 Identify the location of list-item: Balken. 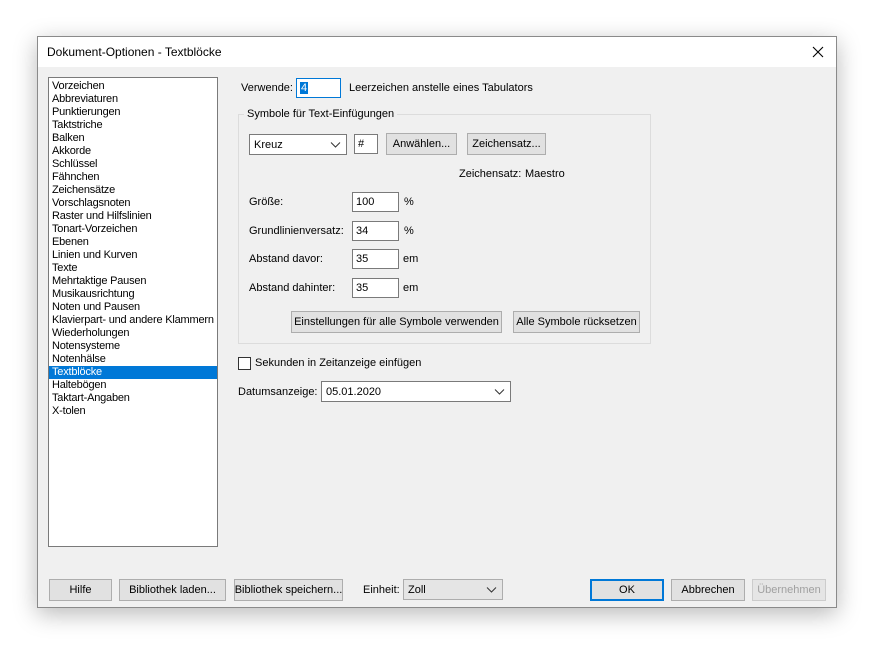
(133, 138).